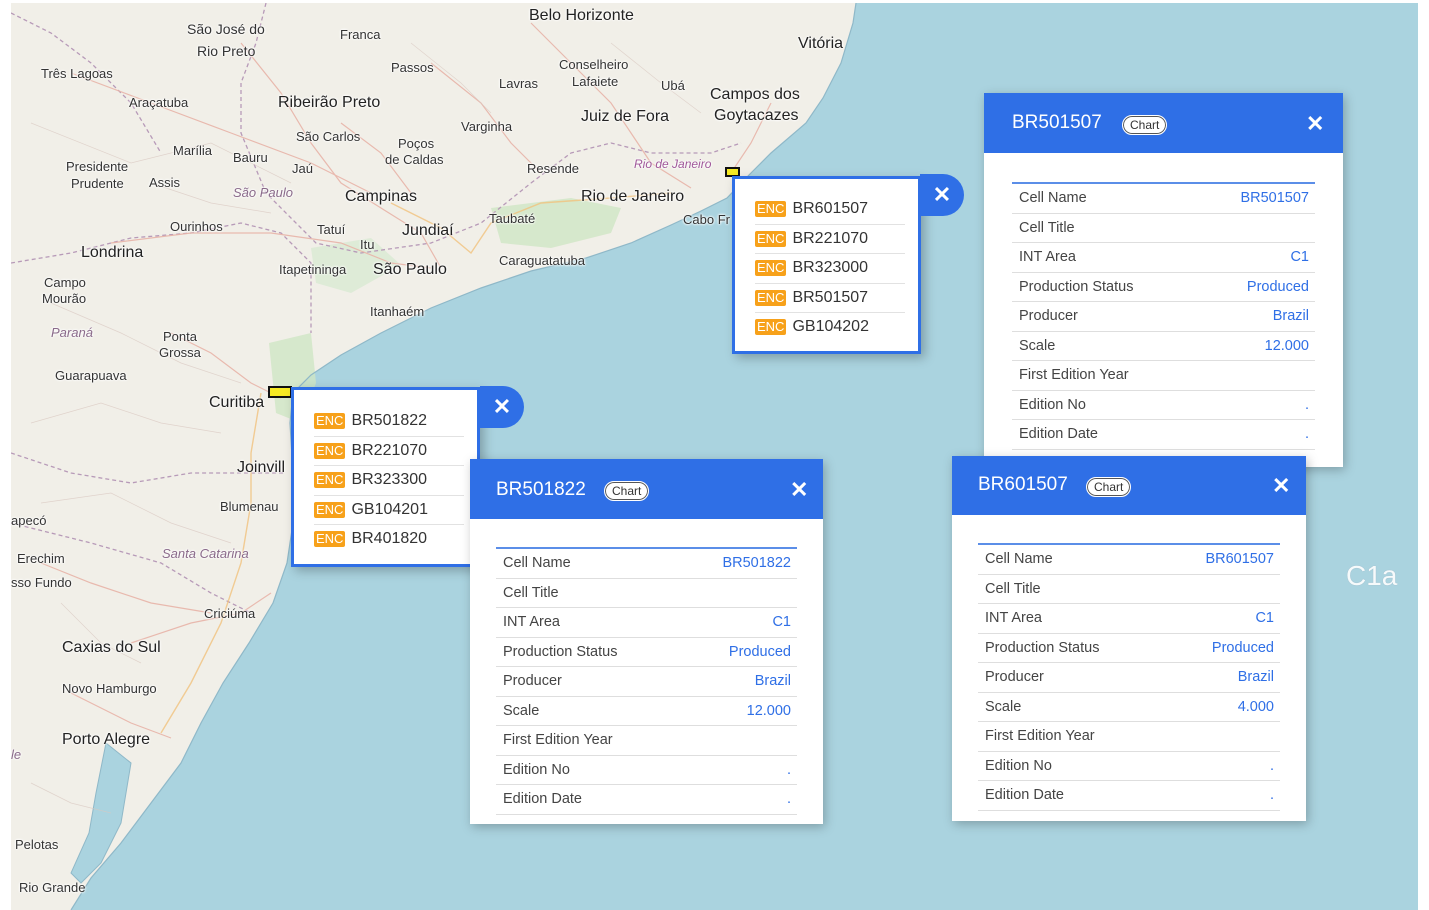 Image resolution: width=1429 pixels, height=910 pixels. What do you see at coordinates (646, 623) in the screenshot?
I see `property-row: INT Area C1` at bounding box center [646, 623].